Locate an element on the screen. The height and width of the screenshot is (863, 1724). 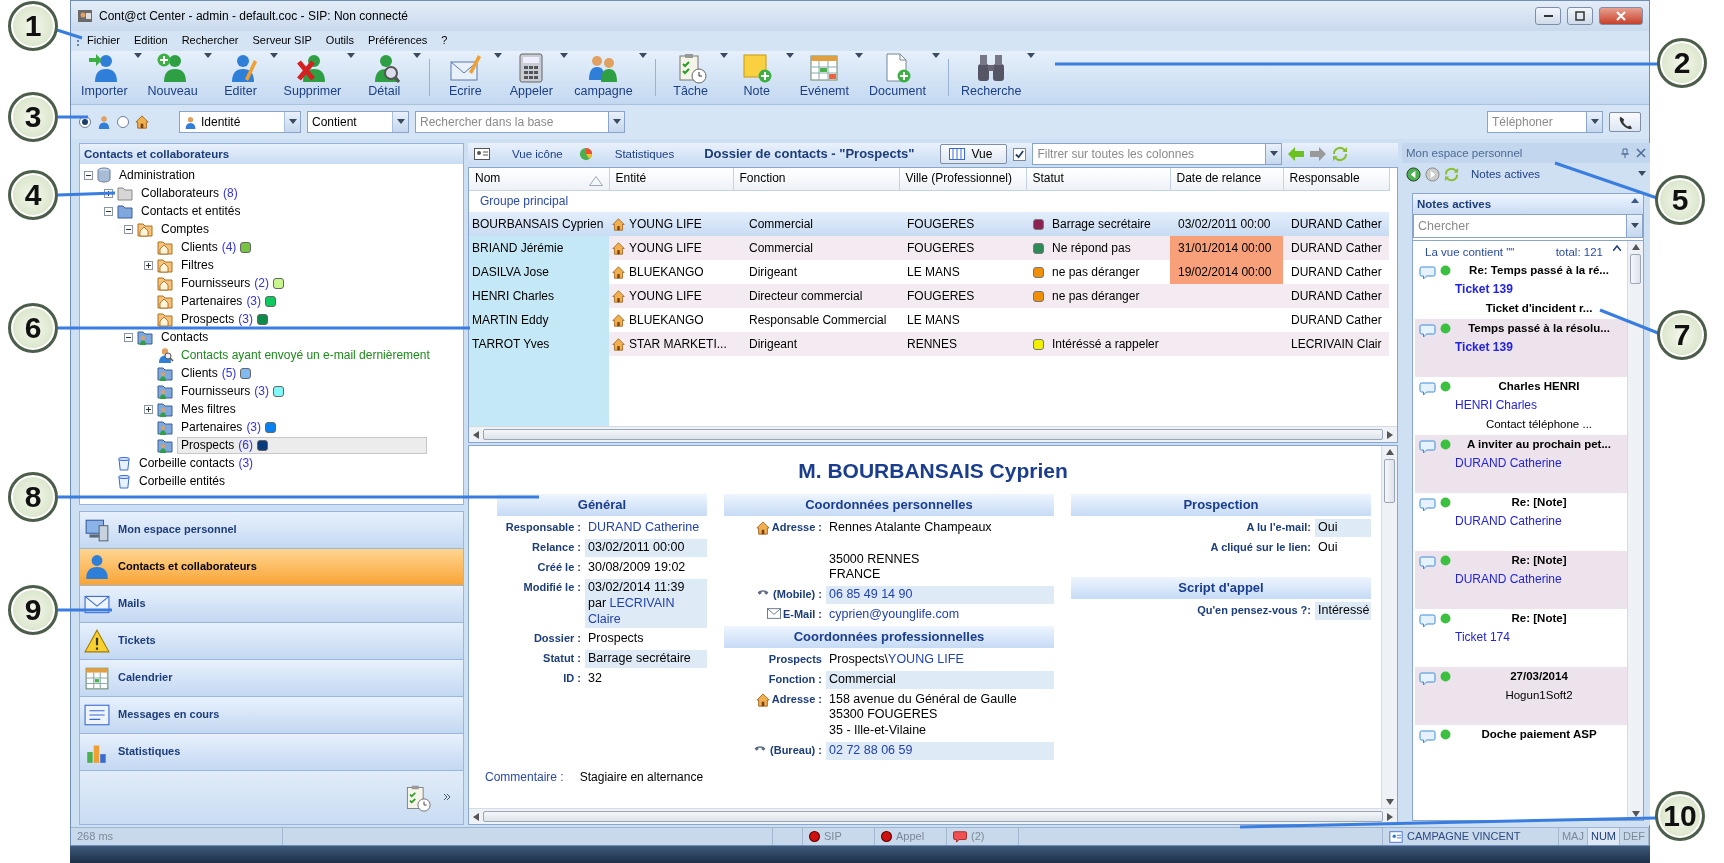
tree-item: Contacts is located at coordinates (185, 337).